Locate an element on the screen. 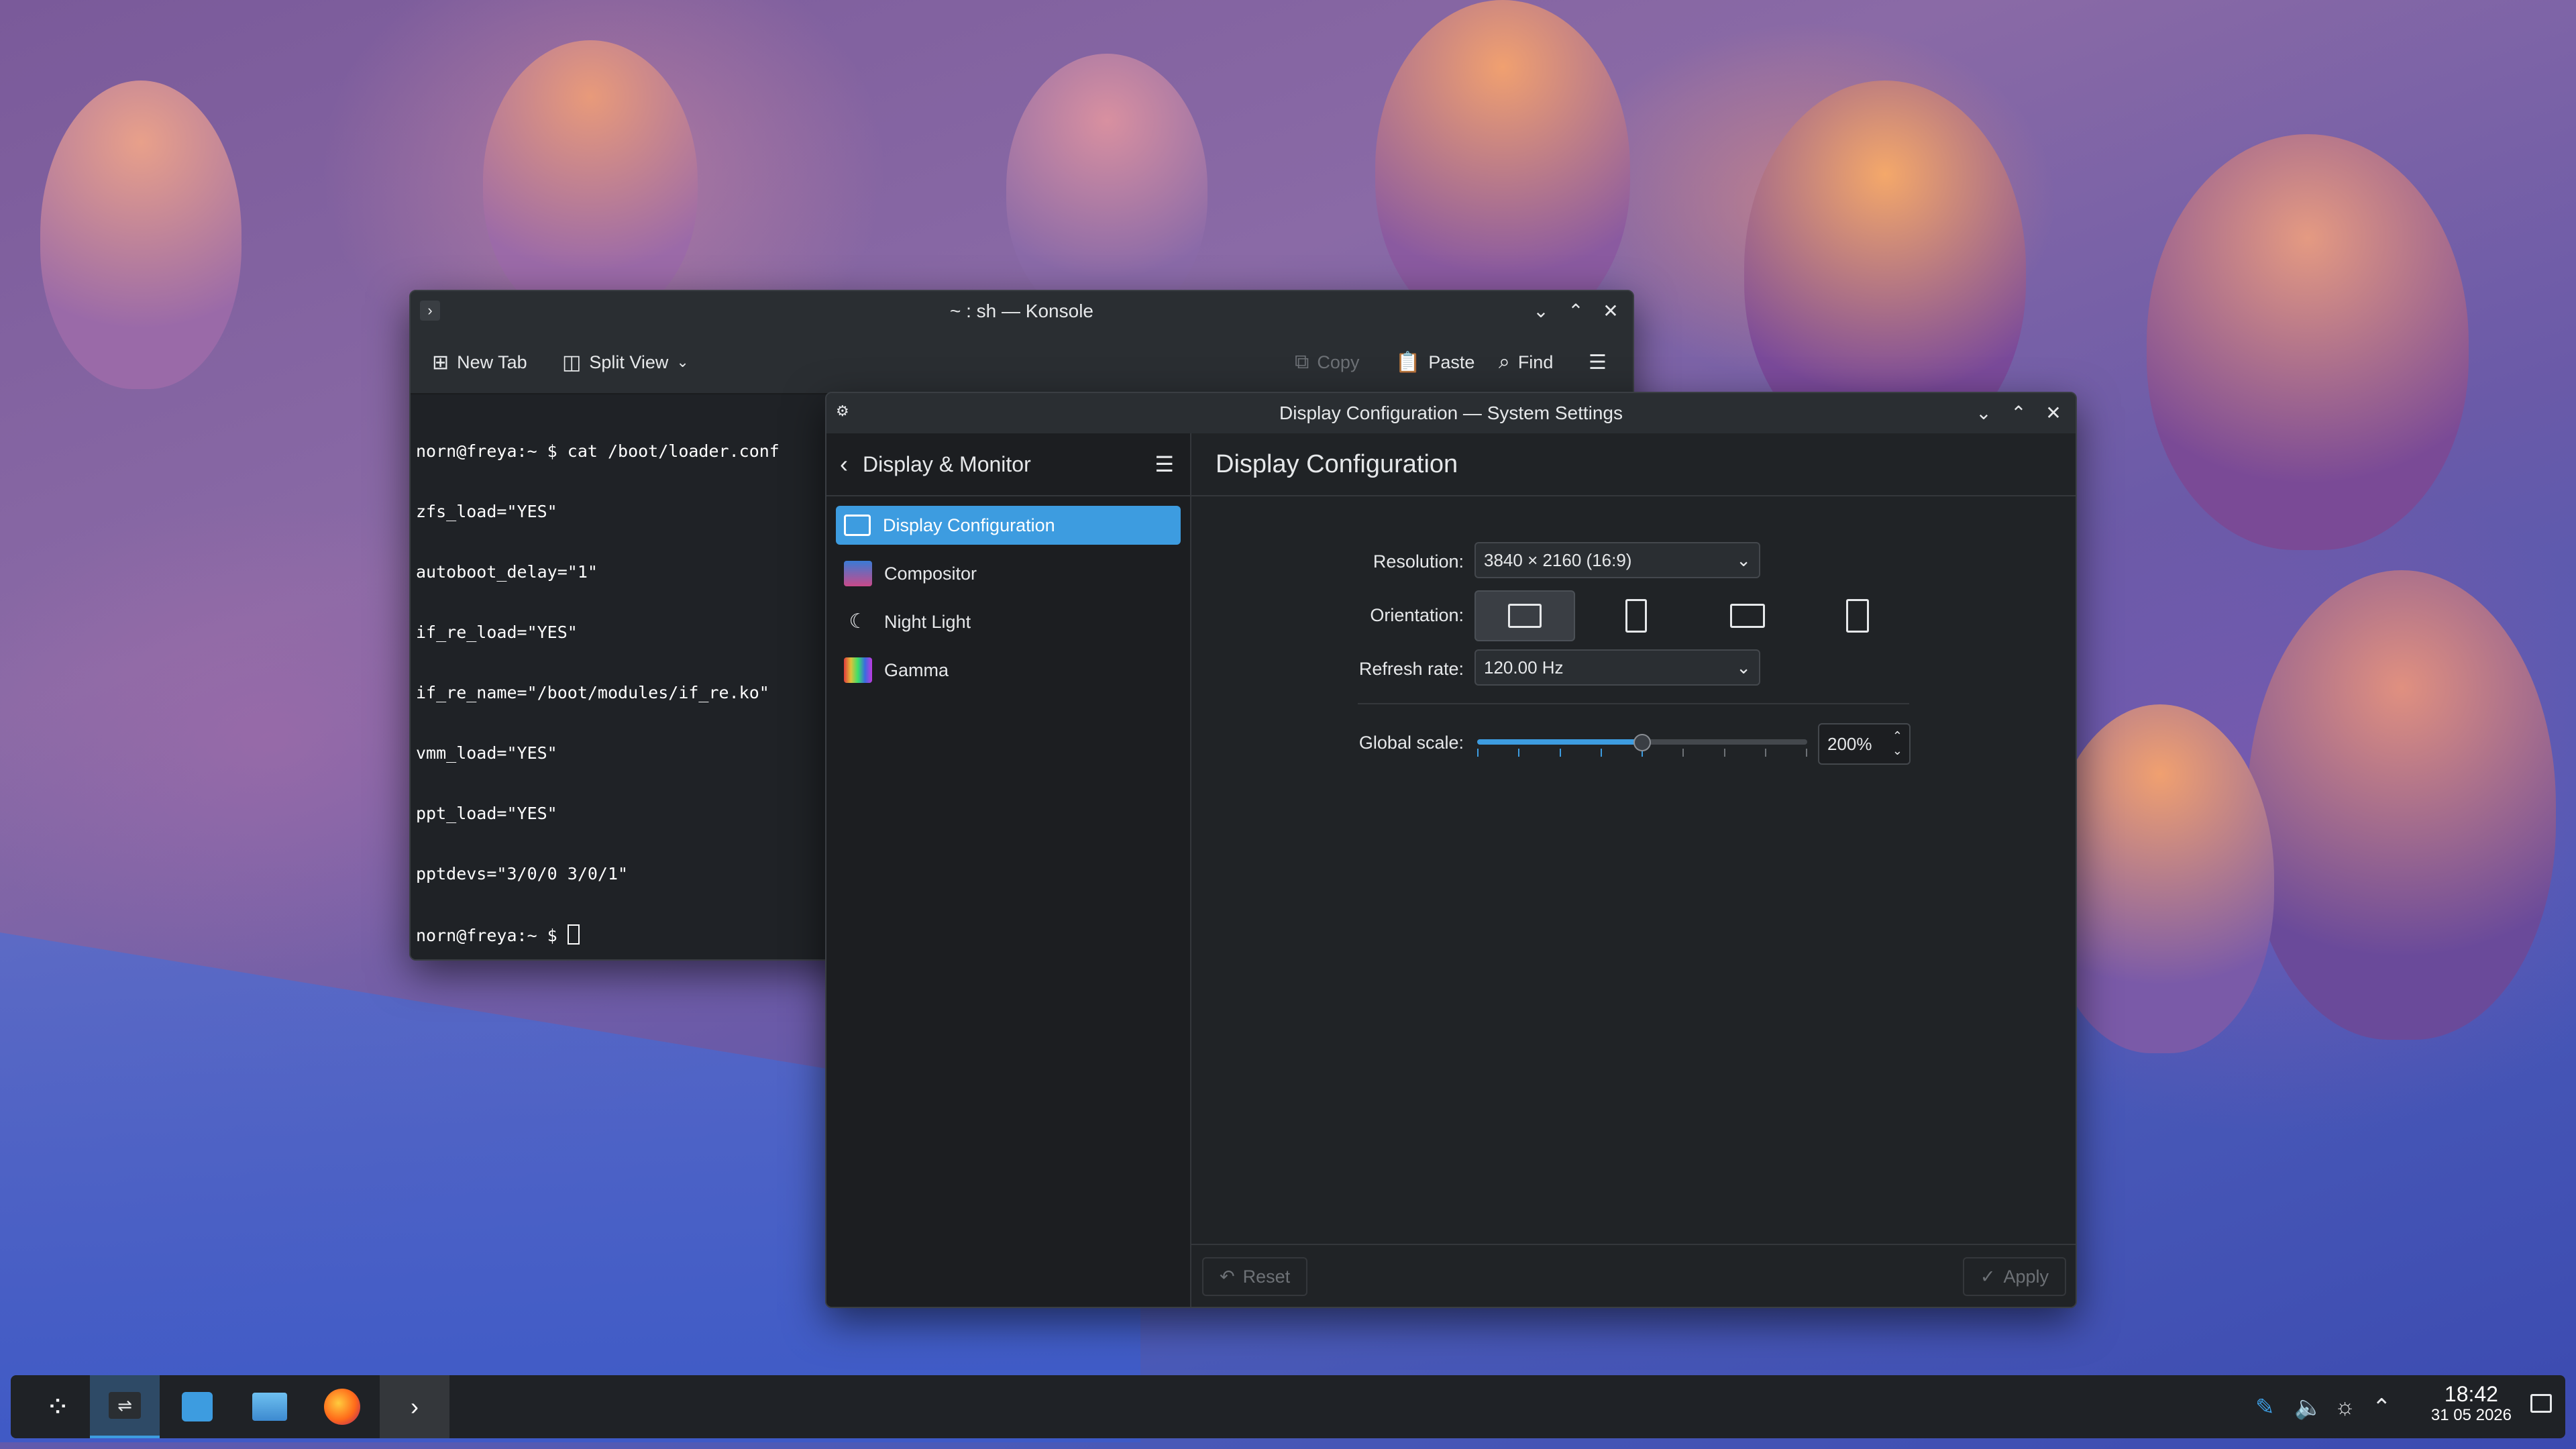  discover-store-icon is located at coordinates (197, 1406).